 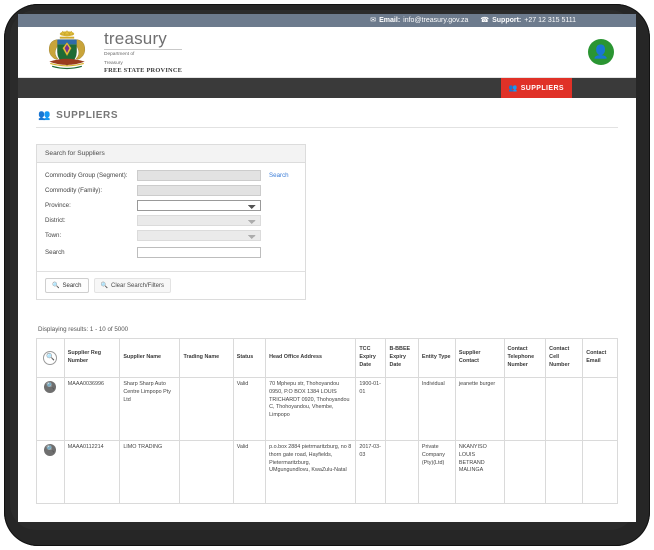 I want to click on support-value: +27 12 315 5111, so click(x=550, y=20).